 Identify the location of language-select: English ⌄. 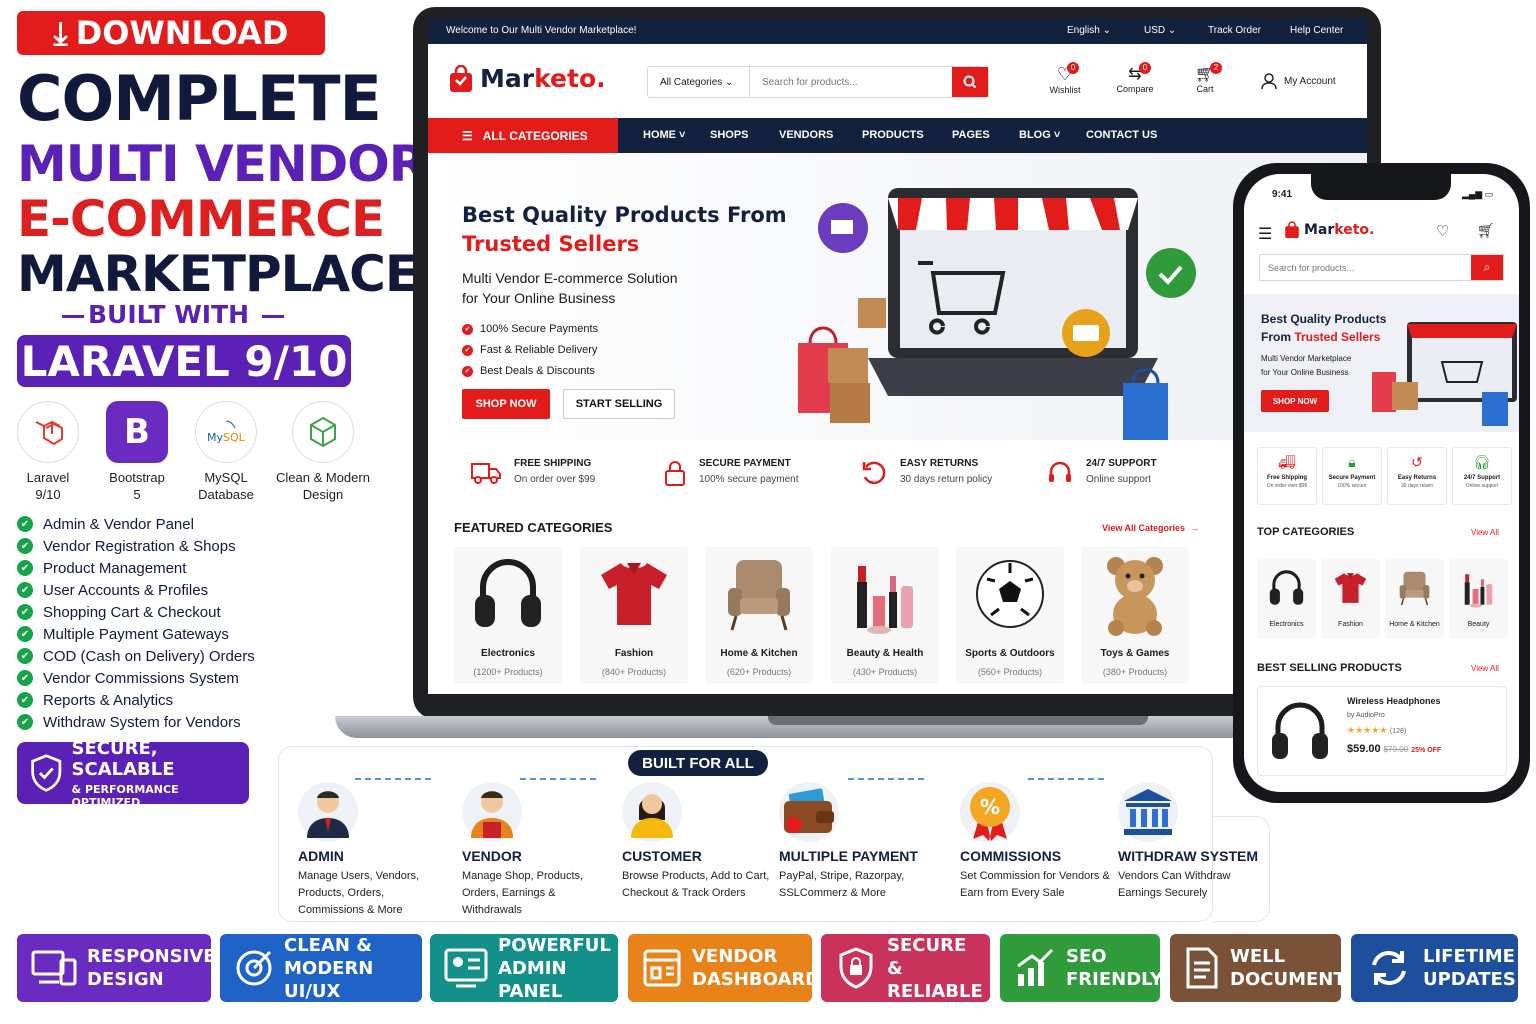
(1089, 30).